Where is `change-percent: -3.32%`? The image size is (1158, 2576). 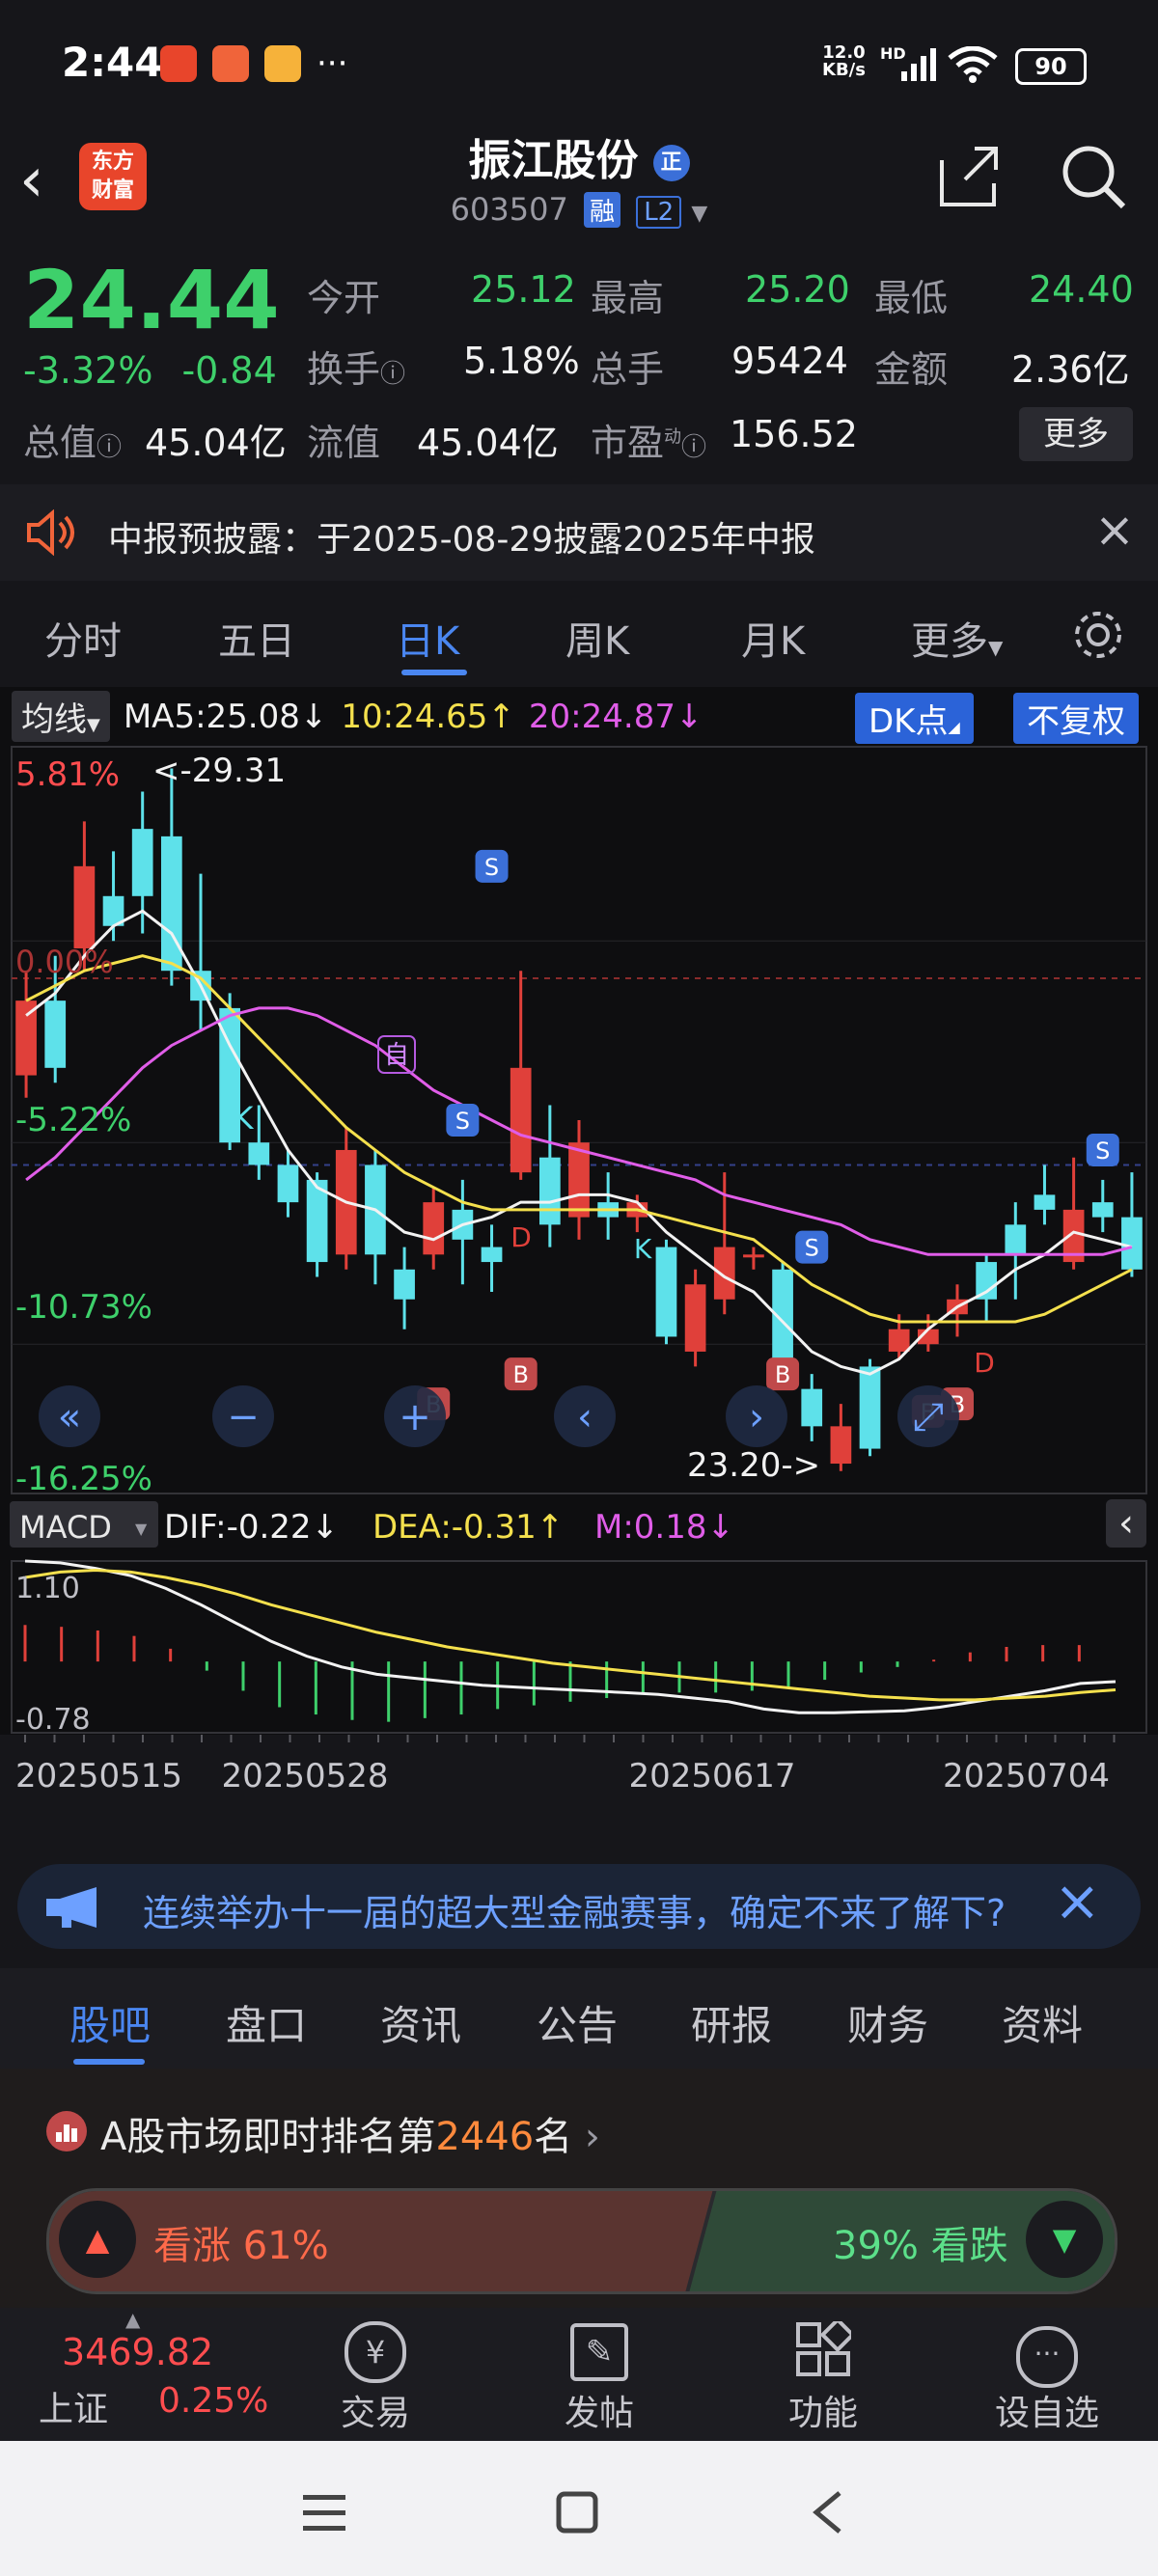
change-percent: -3.32% is located at coordinates (88, 370).